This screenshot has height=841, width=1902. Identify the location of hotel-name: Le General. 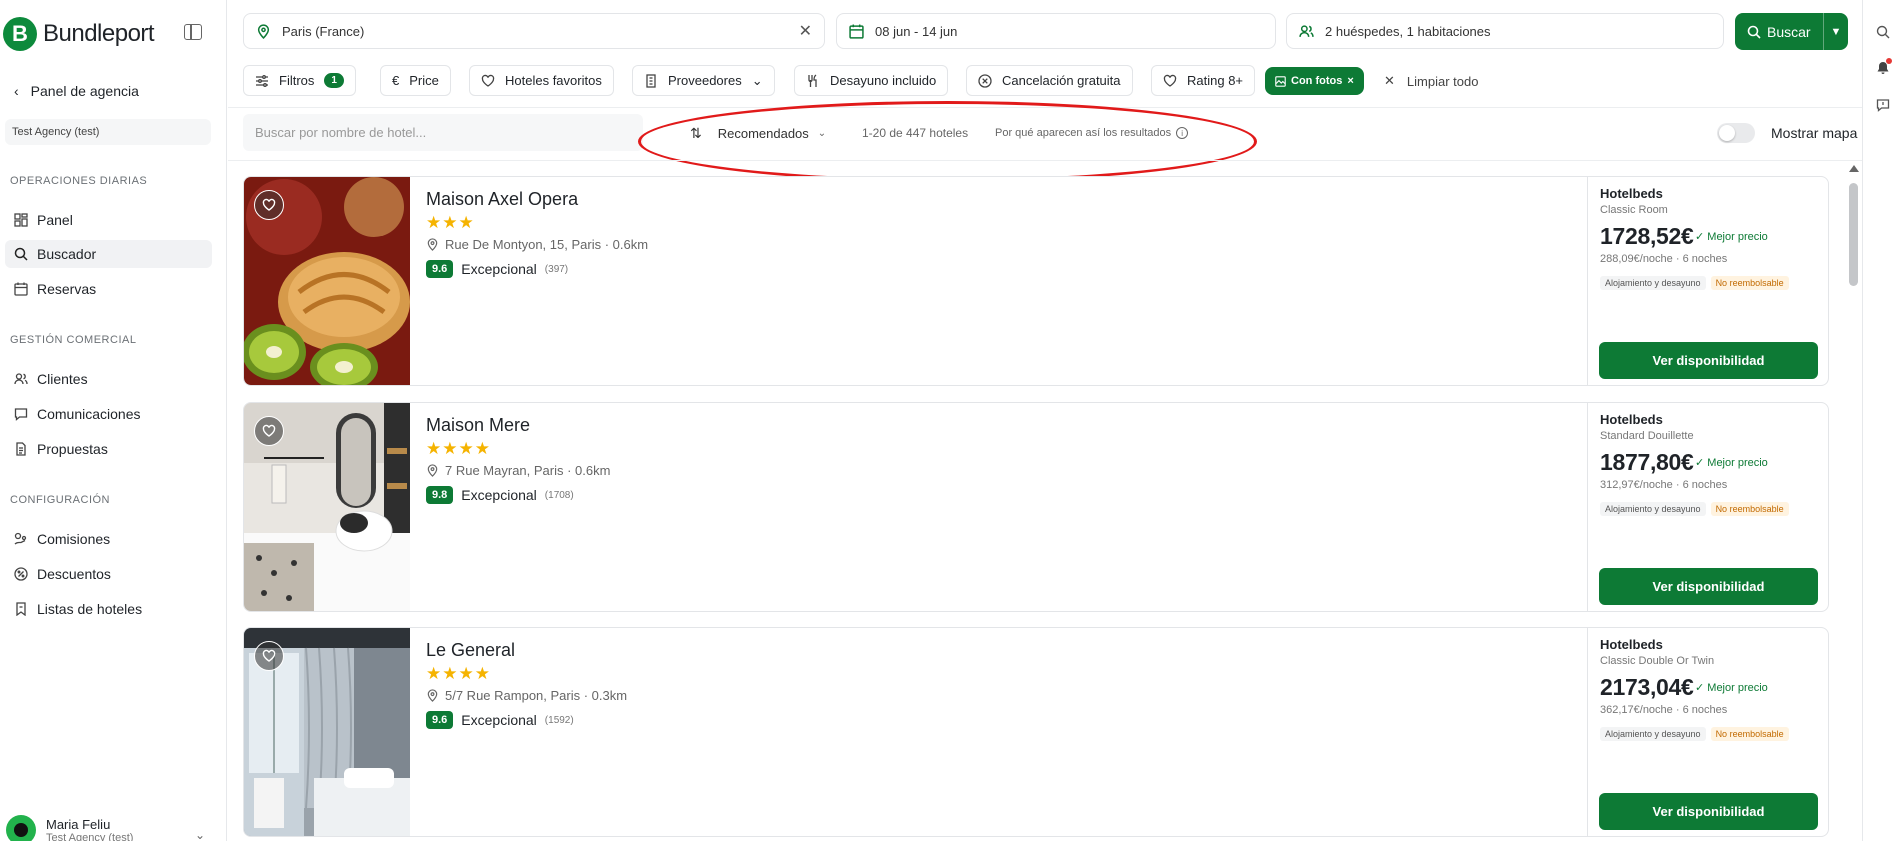
(470, 650).